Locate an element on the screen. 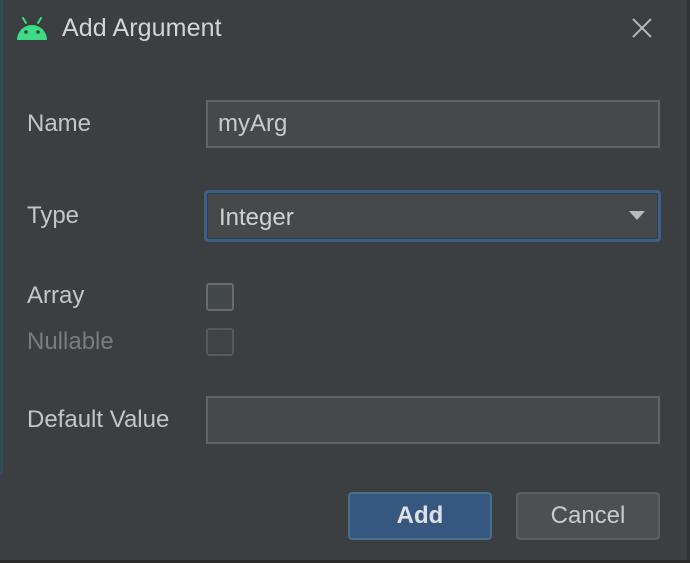 The width and height of the screenshot is (690, 563). default-value-input is located at coordinates (433, 420).